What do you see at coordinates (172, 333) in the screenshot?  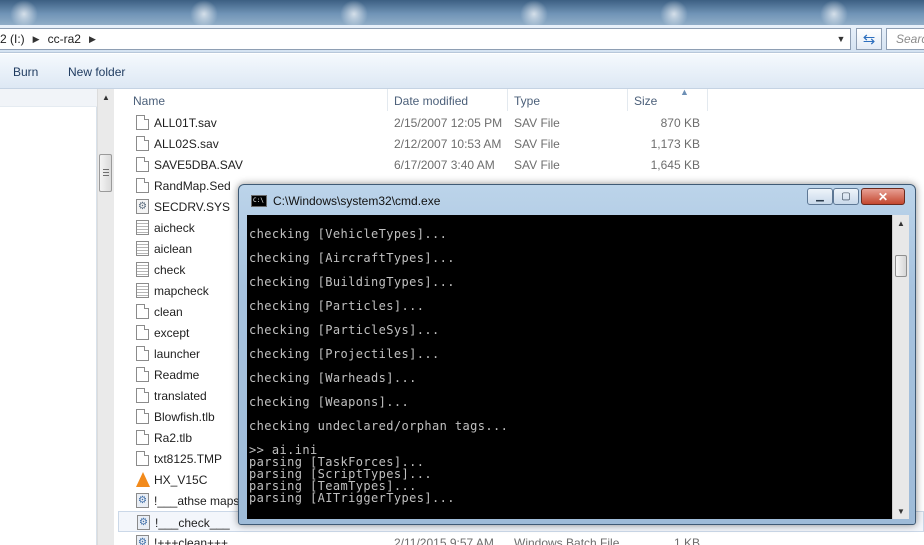 I see `file-name: except` at bounding box center [172, 333].